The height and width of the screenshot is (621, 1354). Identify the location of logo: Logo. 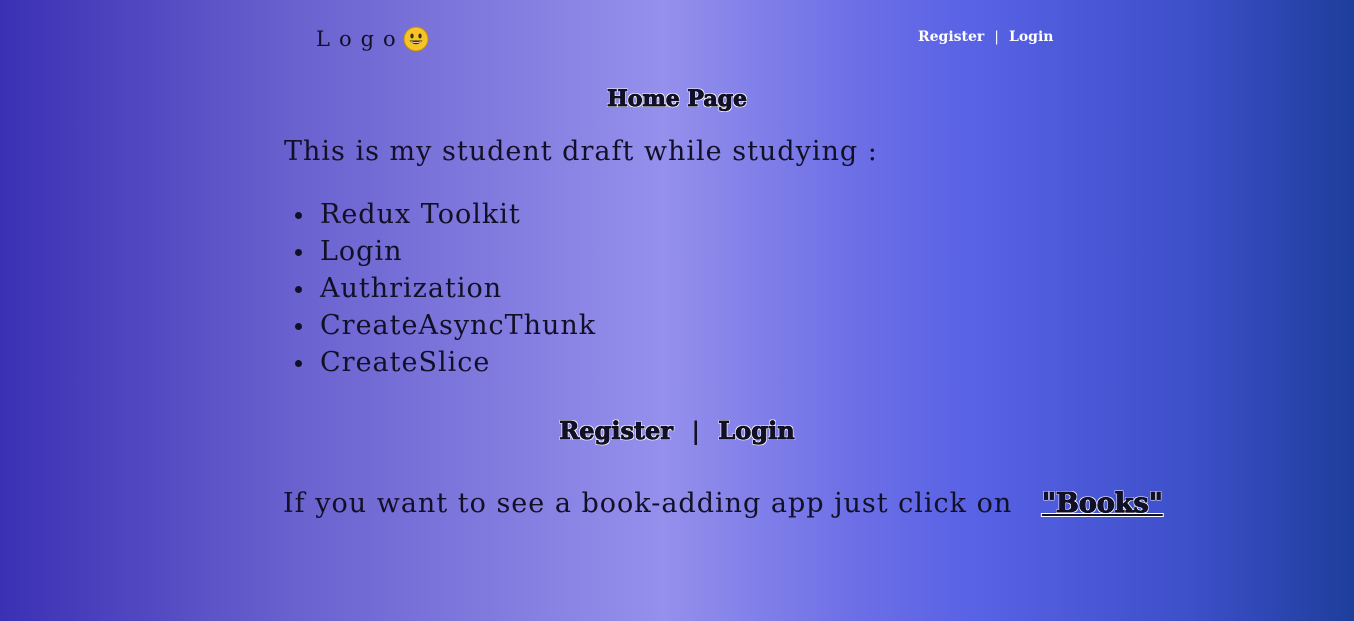
(372, 39).